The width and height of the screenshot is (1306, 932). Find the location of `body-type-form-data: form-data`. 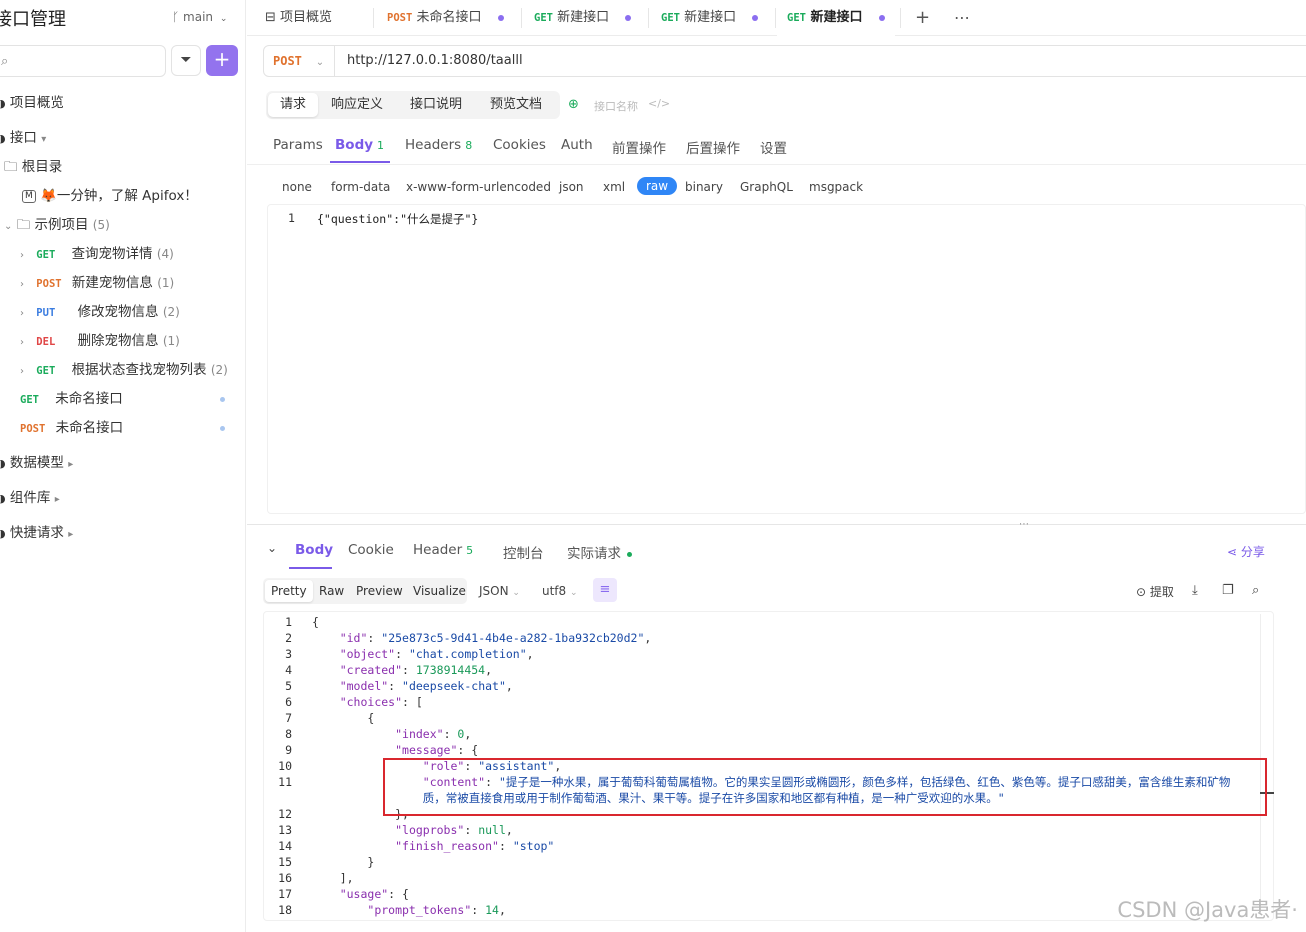

body-type-form-data: form-data is located at coordinates (360, 187).